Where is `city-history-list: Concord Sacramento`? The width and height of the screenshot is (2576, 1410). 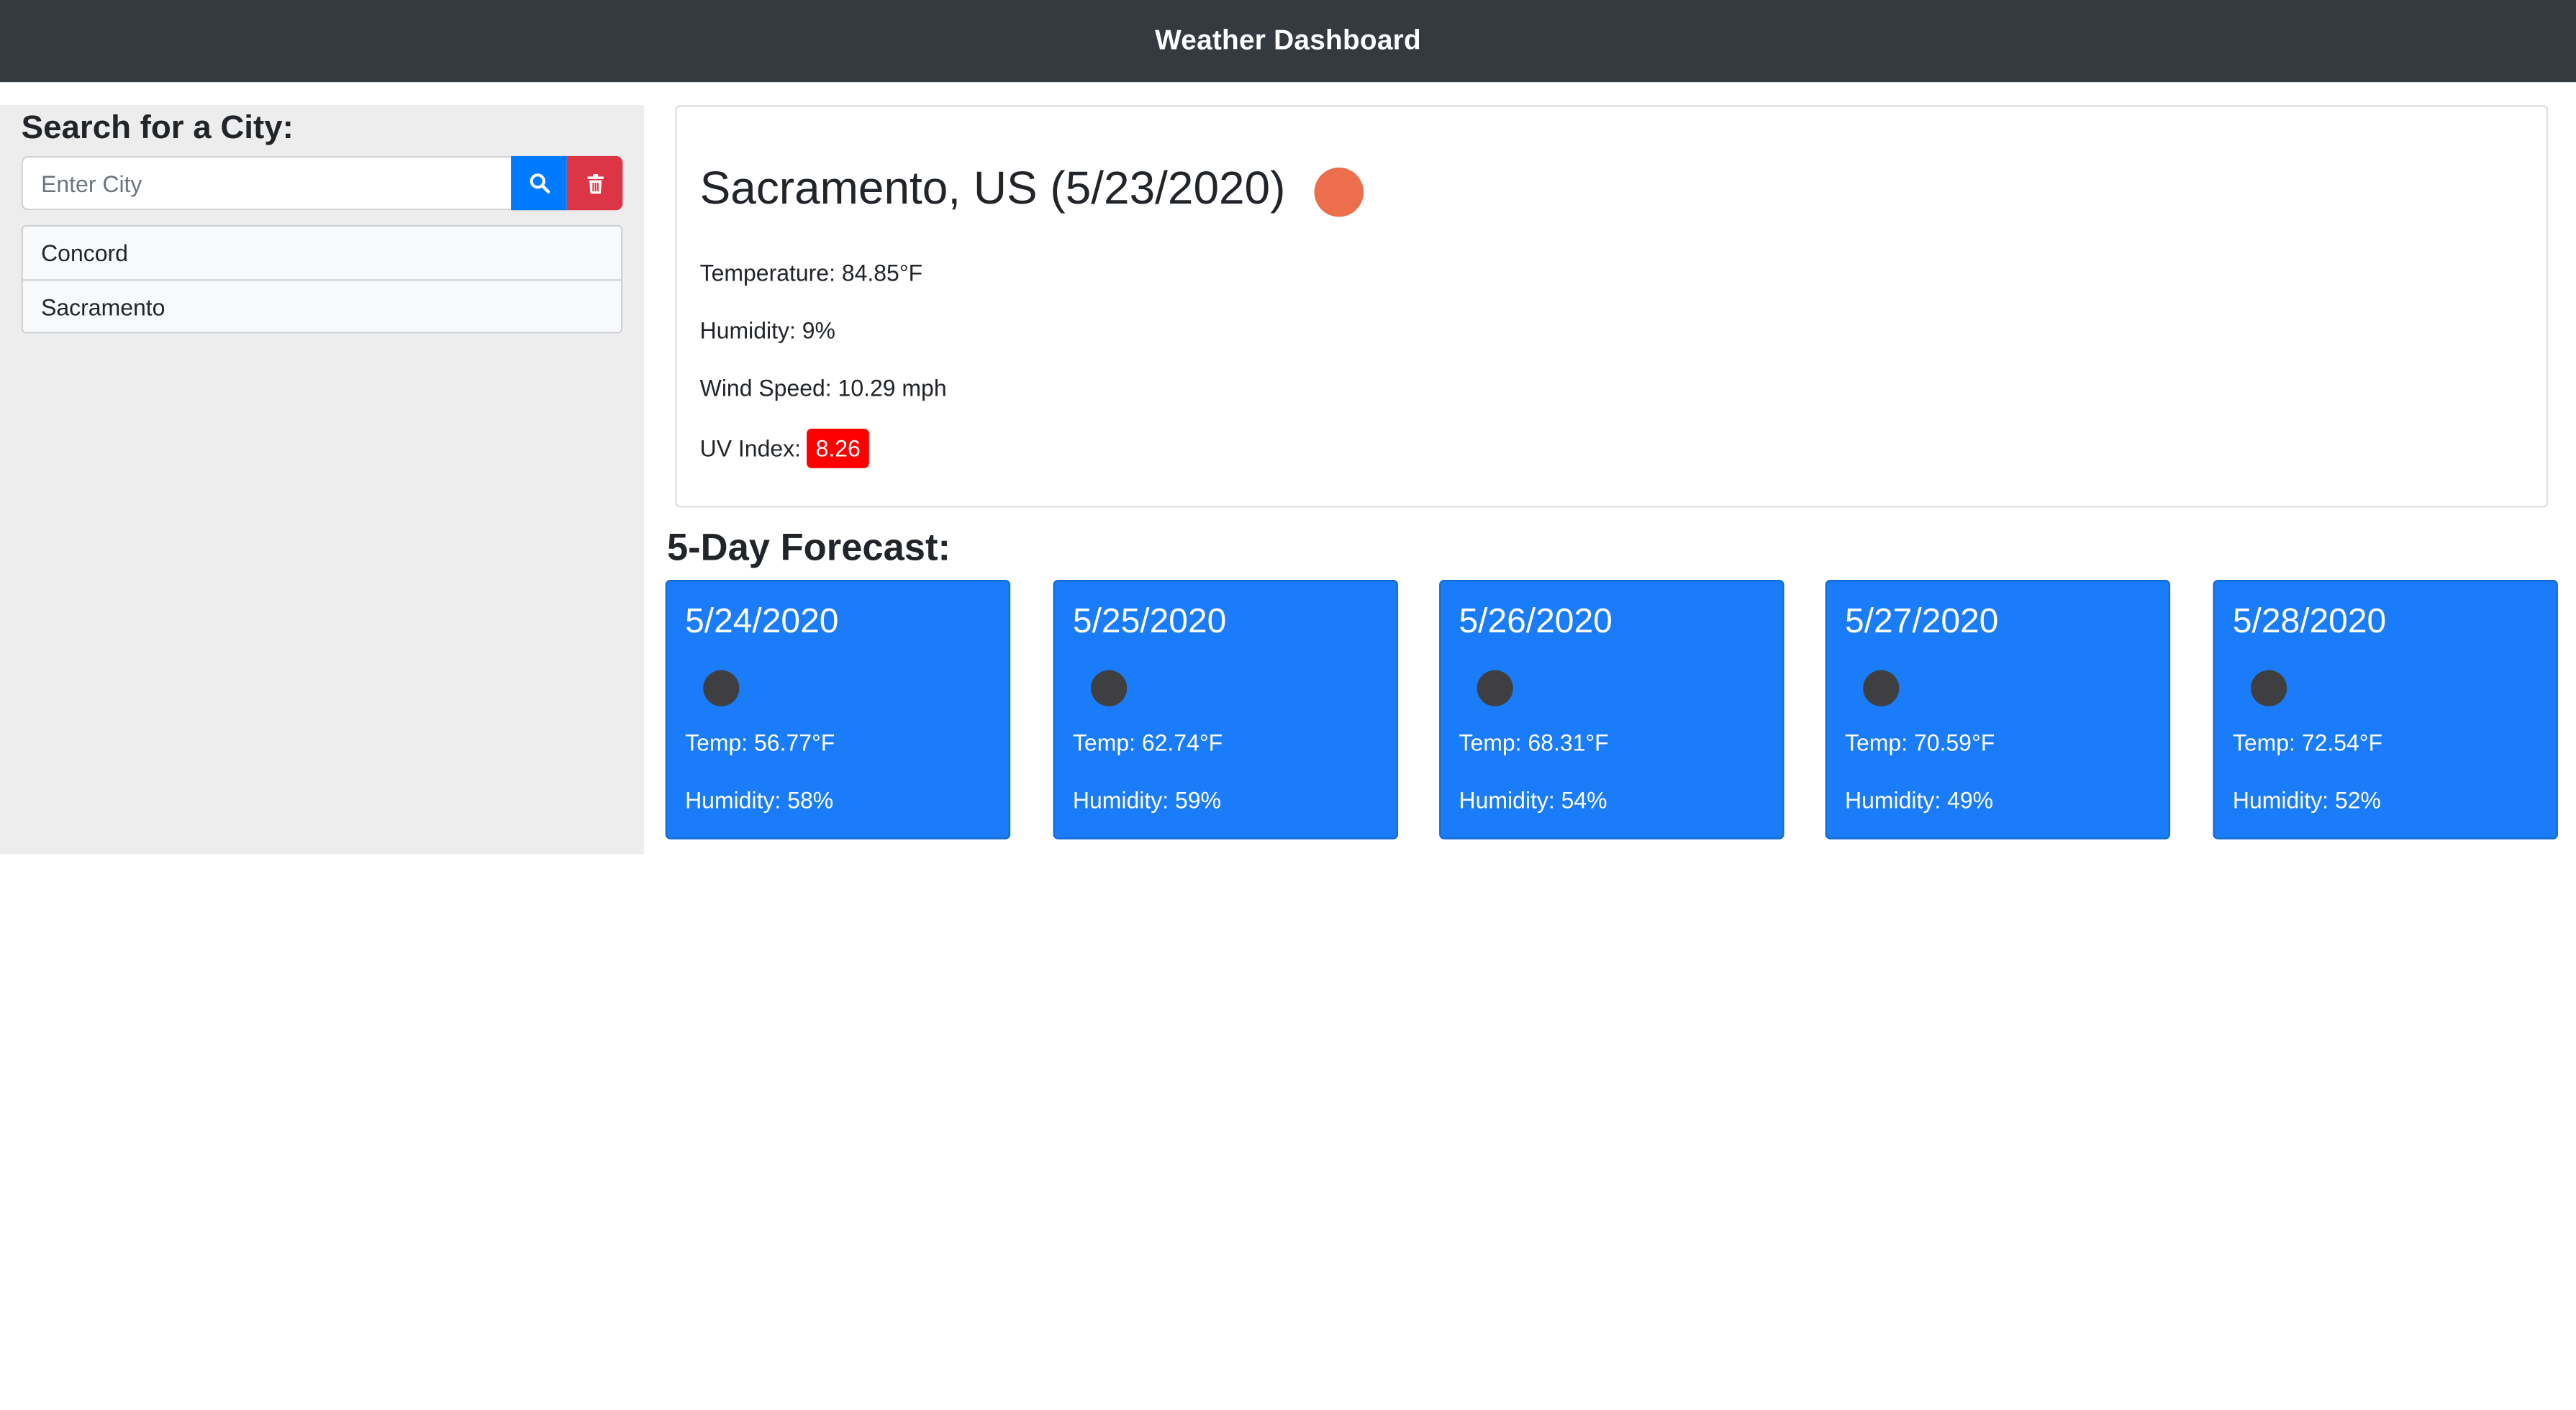 city-history-list: Concord Sacramento is located at coordinates (322, 279).